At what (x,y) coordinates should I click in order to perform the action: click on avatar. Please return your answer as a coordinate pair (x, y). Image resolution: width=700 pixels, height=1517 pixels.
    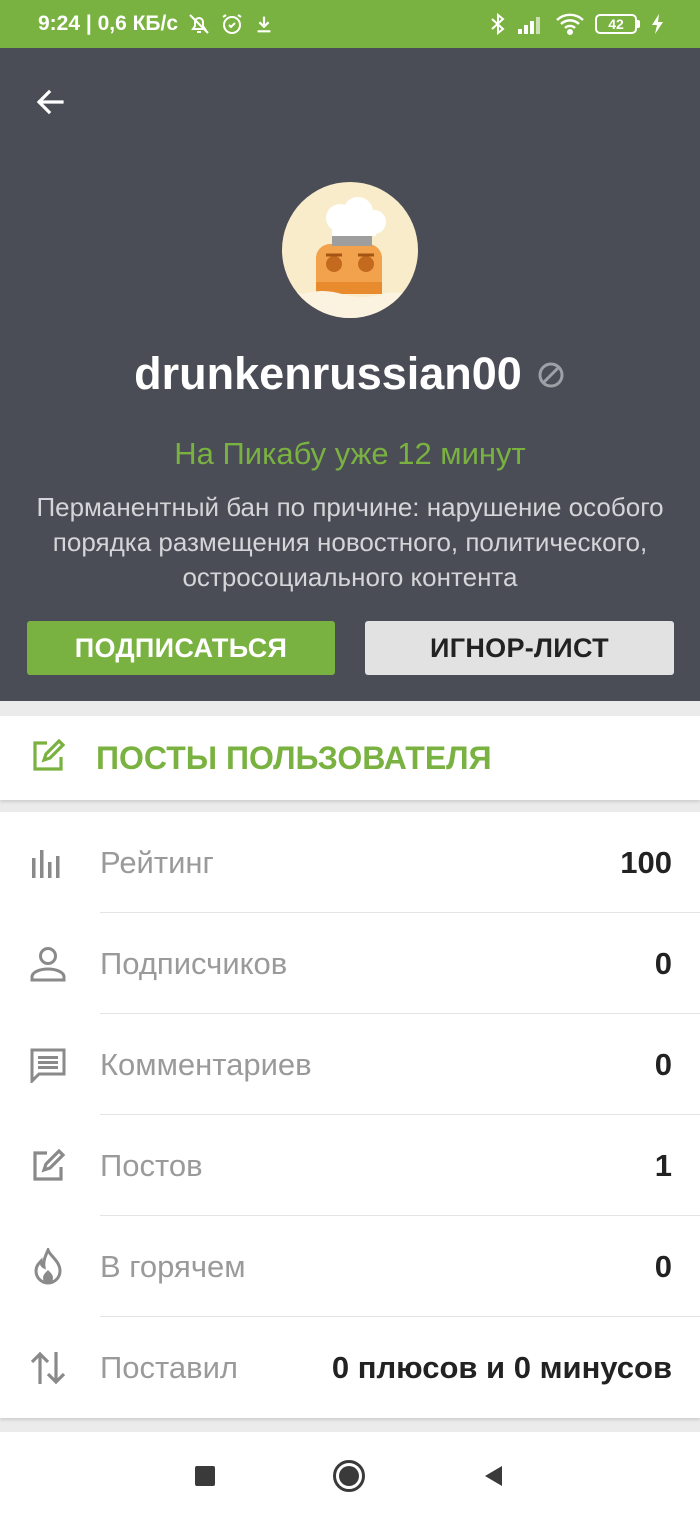
    Looking at the image, I should click on (350, 250).